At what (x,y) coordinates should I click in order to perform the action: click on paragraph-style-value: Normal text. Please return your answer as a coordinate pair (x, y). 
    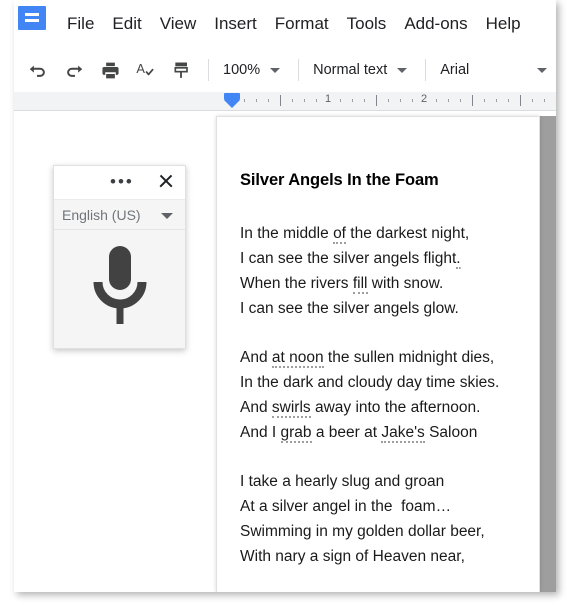
    Looking at the image, I should click on (350, 70).